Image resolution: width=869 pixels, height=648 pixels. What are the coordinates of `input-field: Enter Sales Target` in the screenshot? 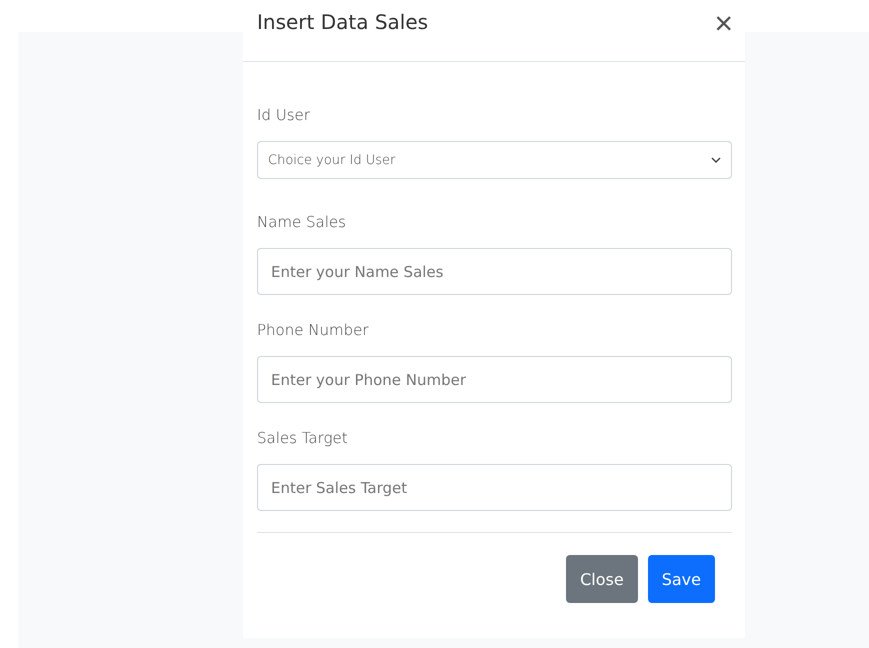 It's located at (494, 487).